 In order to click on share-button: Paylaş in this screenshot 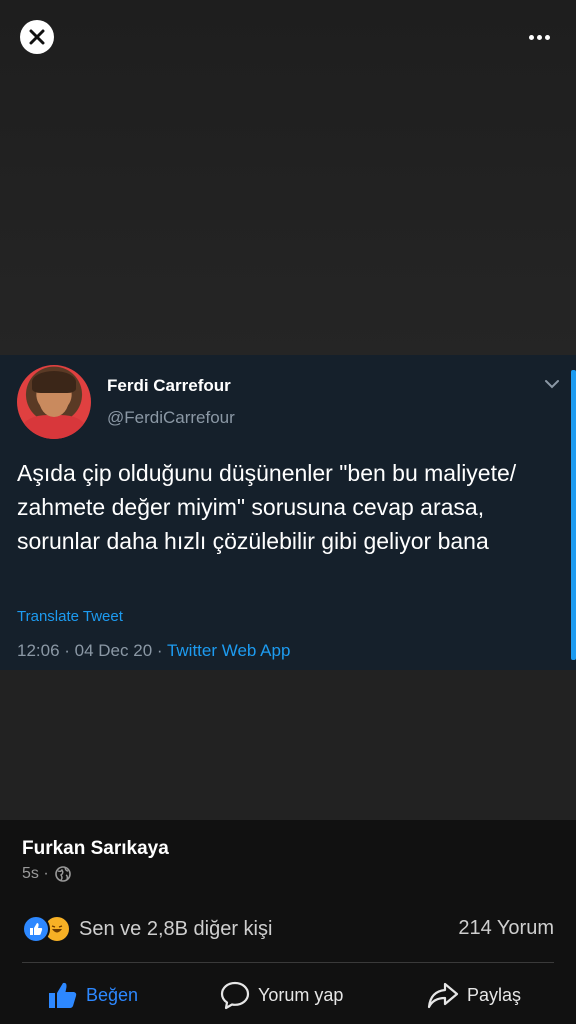, I will do `click(474, 995)`.